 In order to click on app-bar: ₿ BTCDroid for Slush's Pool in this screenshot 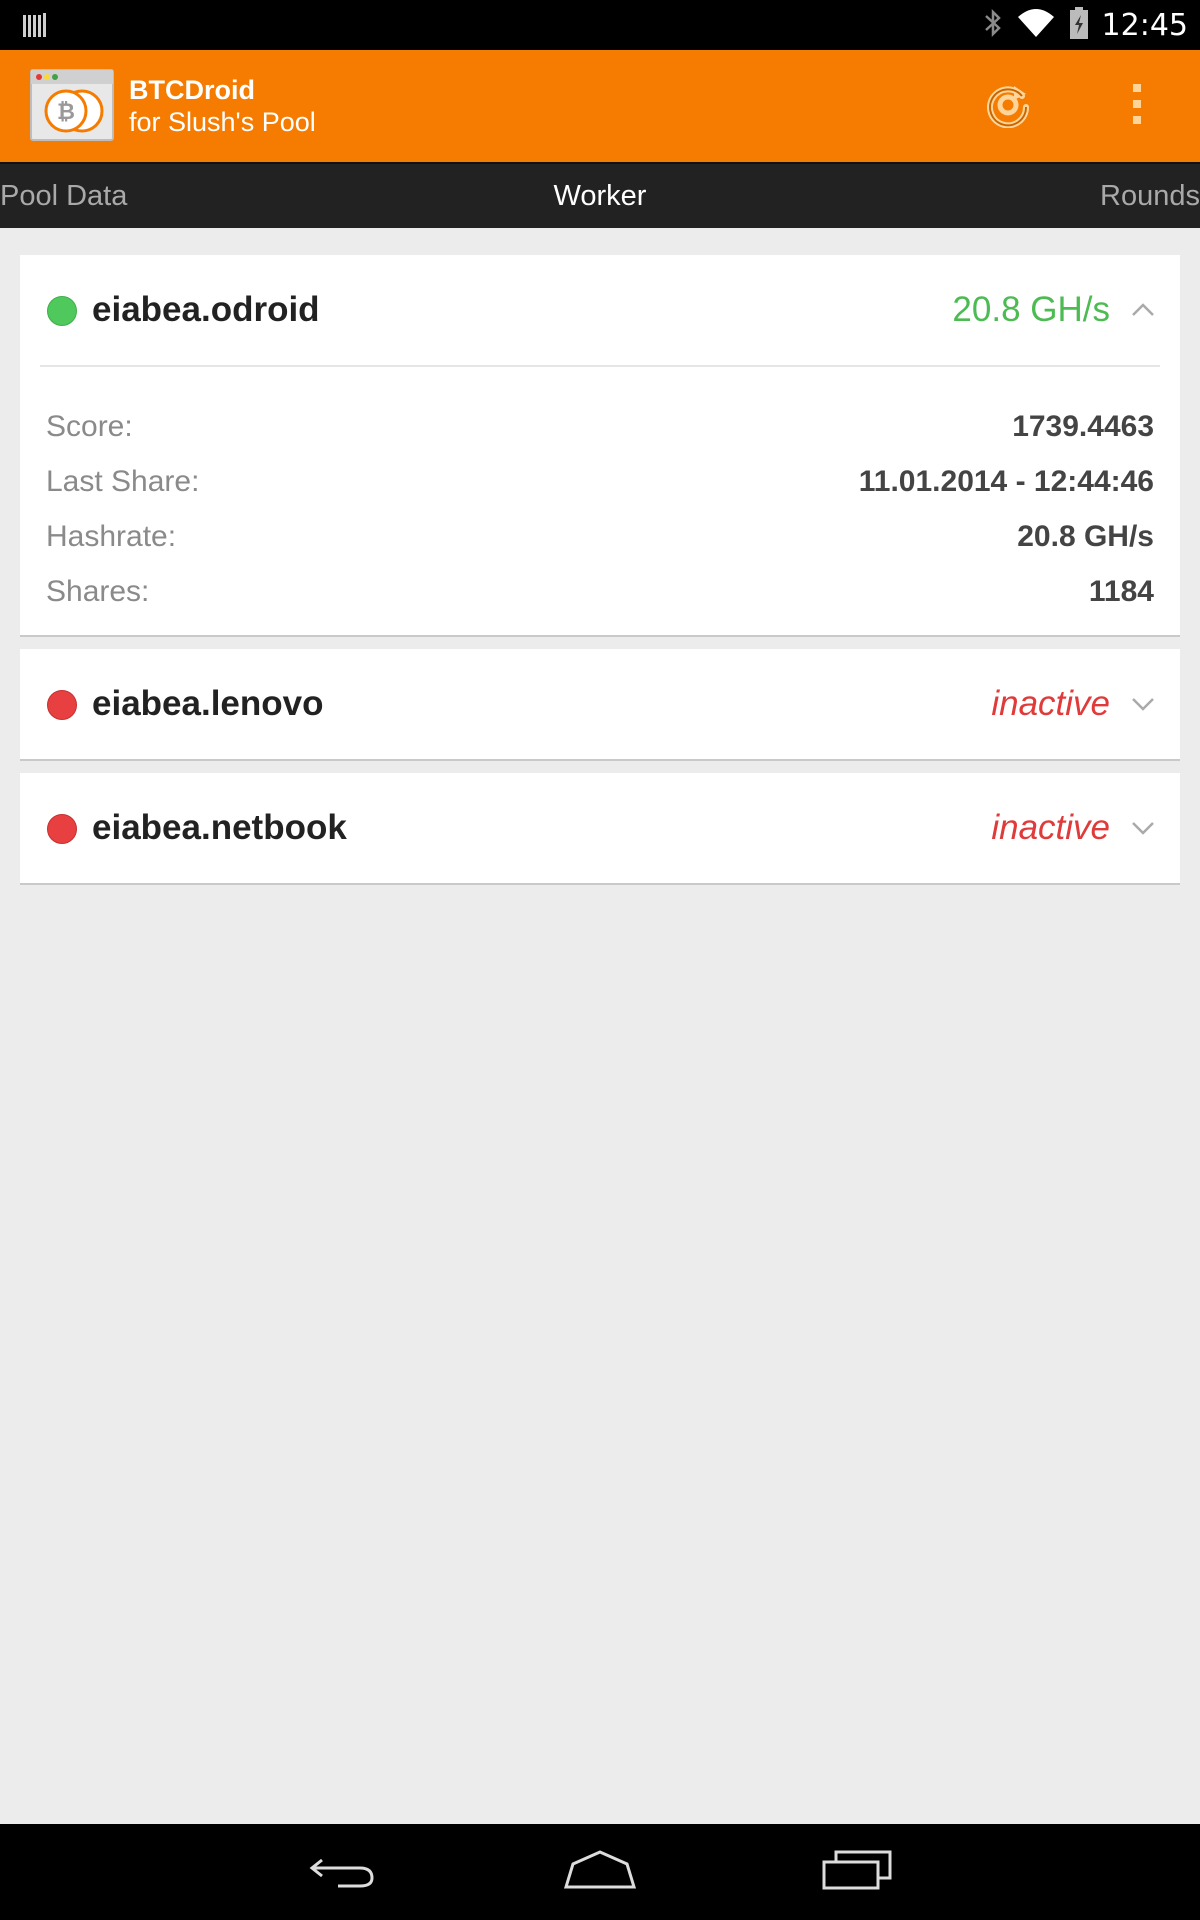, I will do `click(600, 106)`.